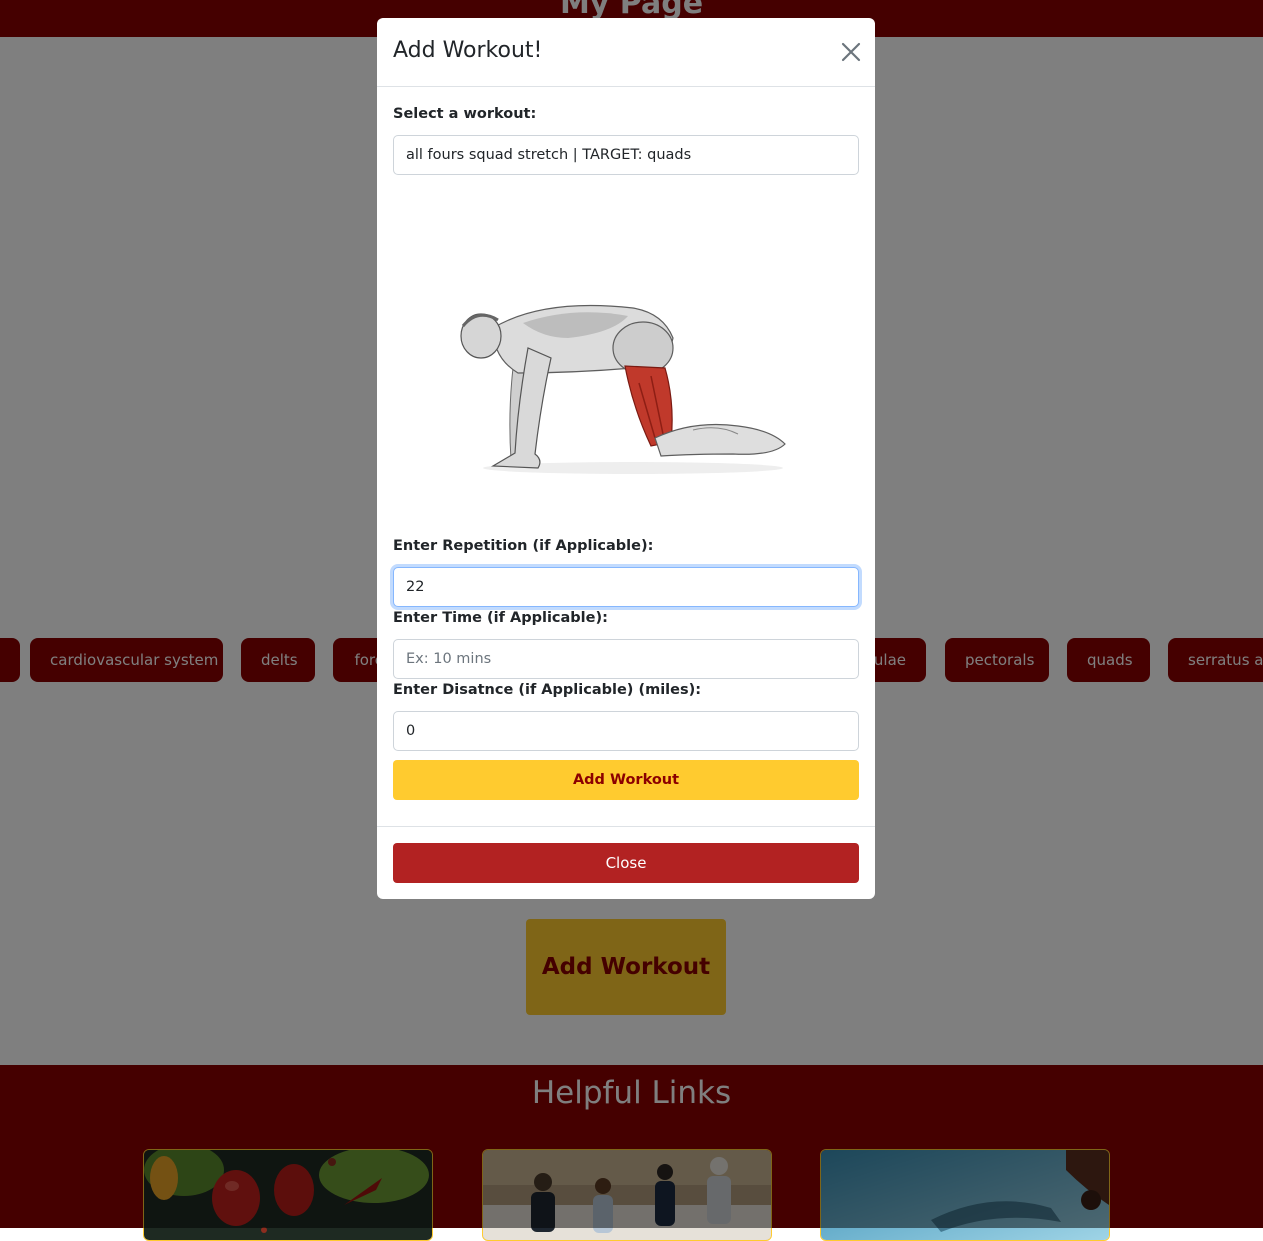  I want to click on close-icon, so click(851, 52).